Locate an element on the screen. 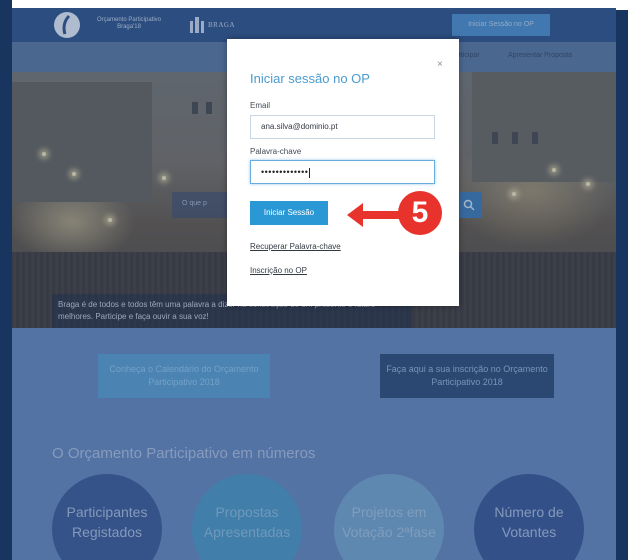 The width and height of the screenshot is (628, 560). recover-password-link: Recuperar Palavra-chave is located at coordinates (295, 246).